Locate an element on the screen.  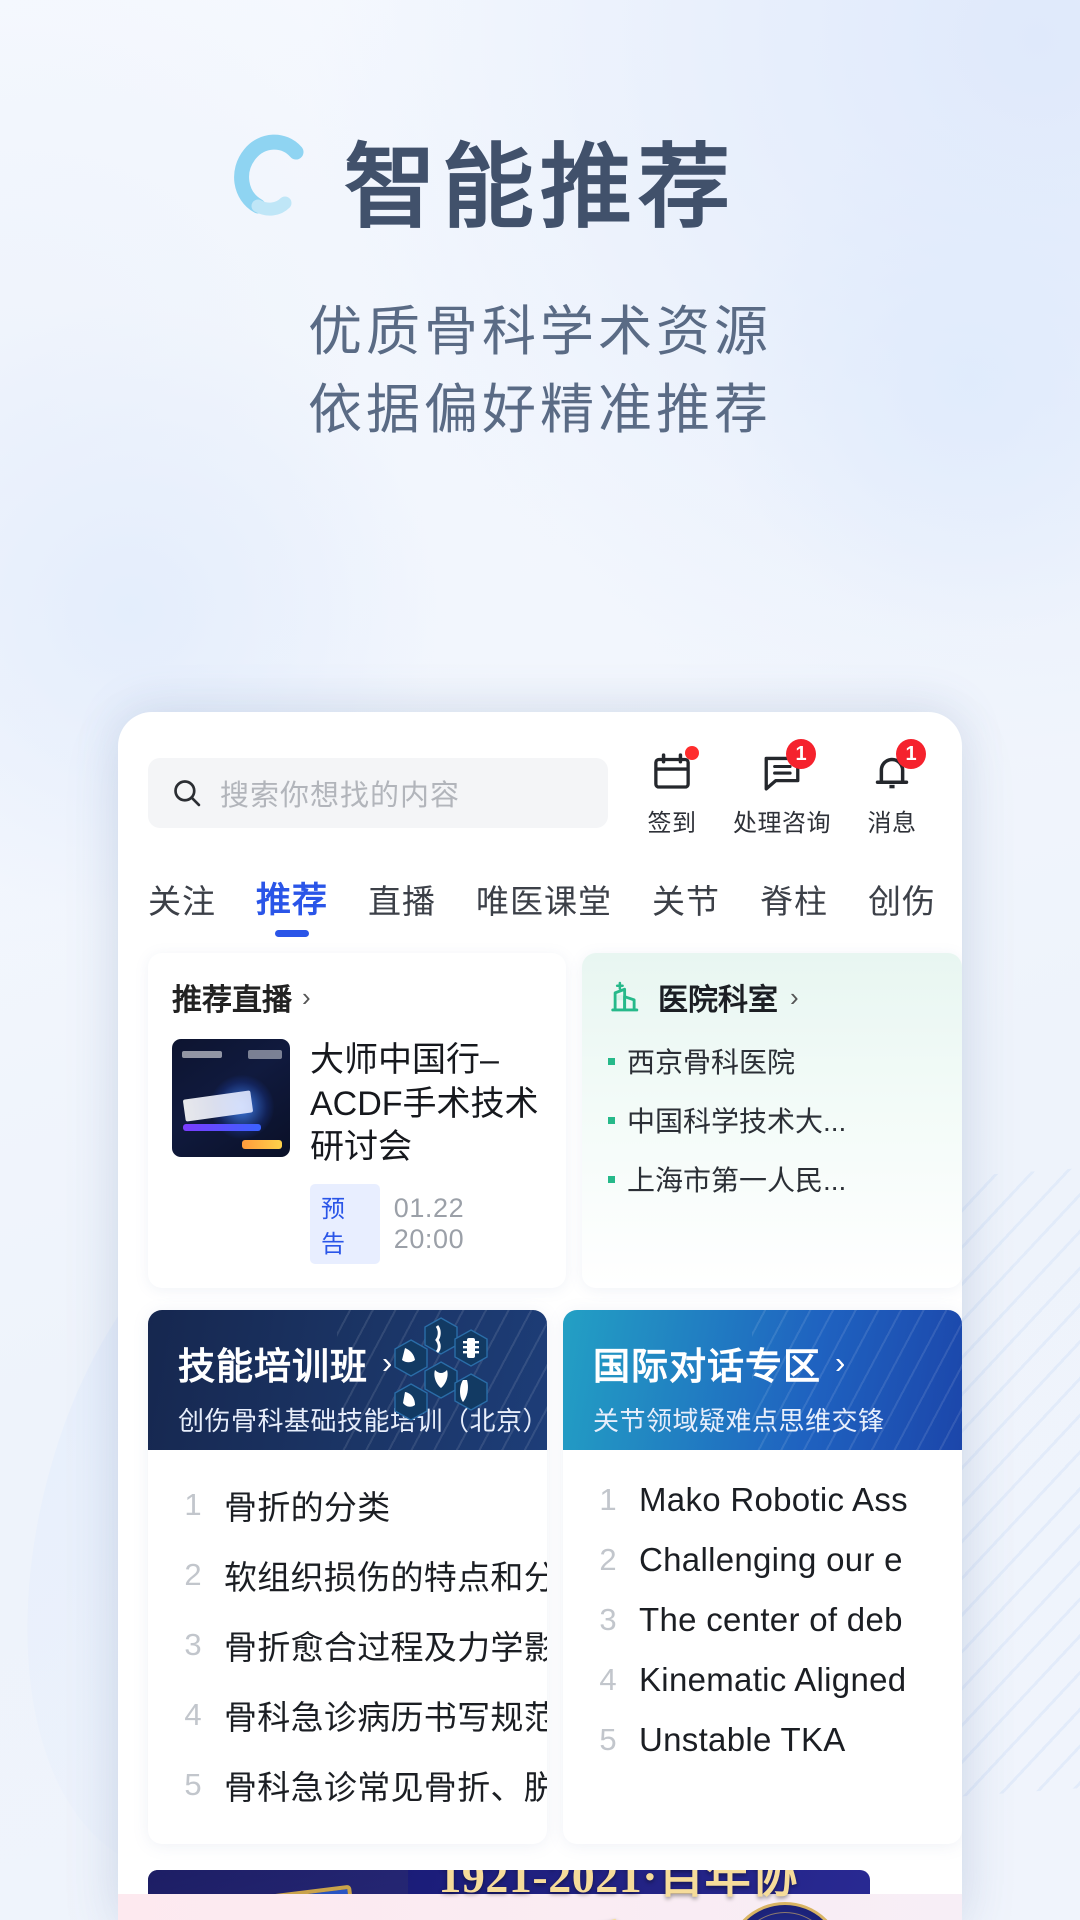
topic-title: Mako Robotic Ass is located at coordinates (773, 1499).